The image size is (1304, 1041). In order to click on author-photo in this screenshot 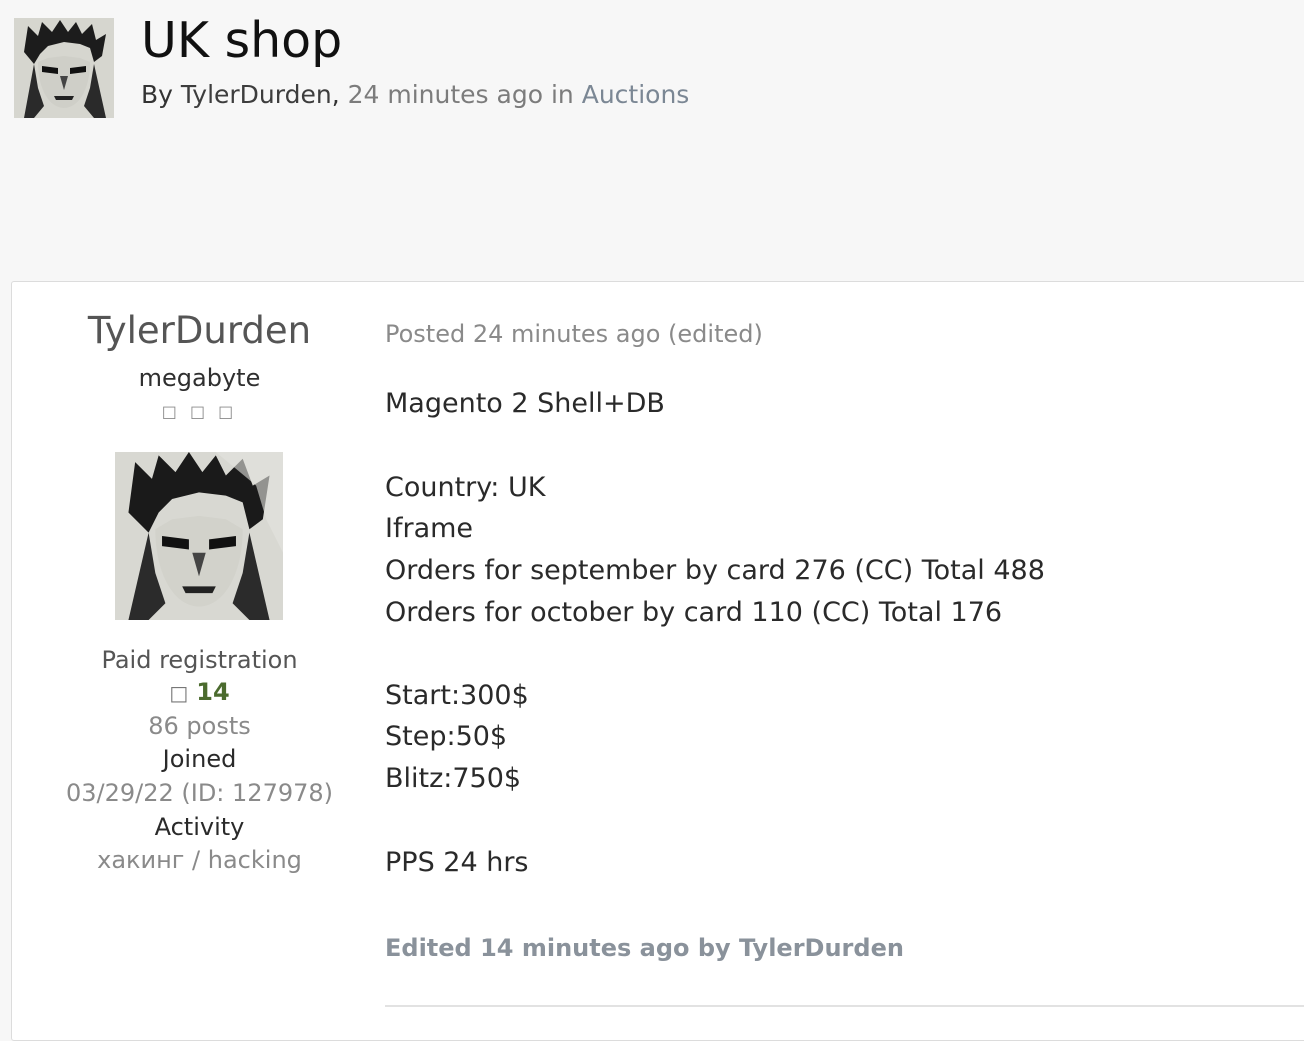, I will do `click(199, 536)`.